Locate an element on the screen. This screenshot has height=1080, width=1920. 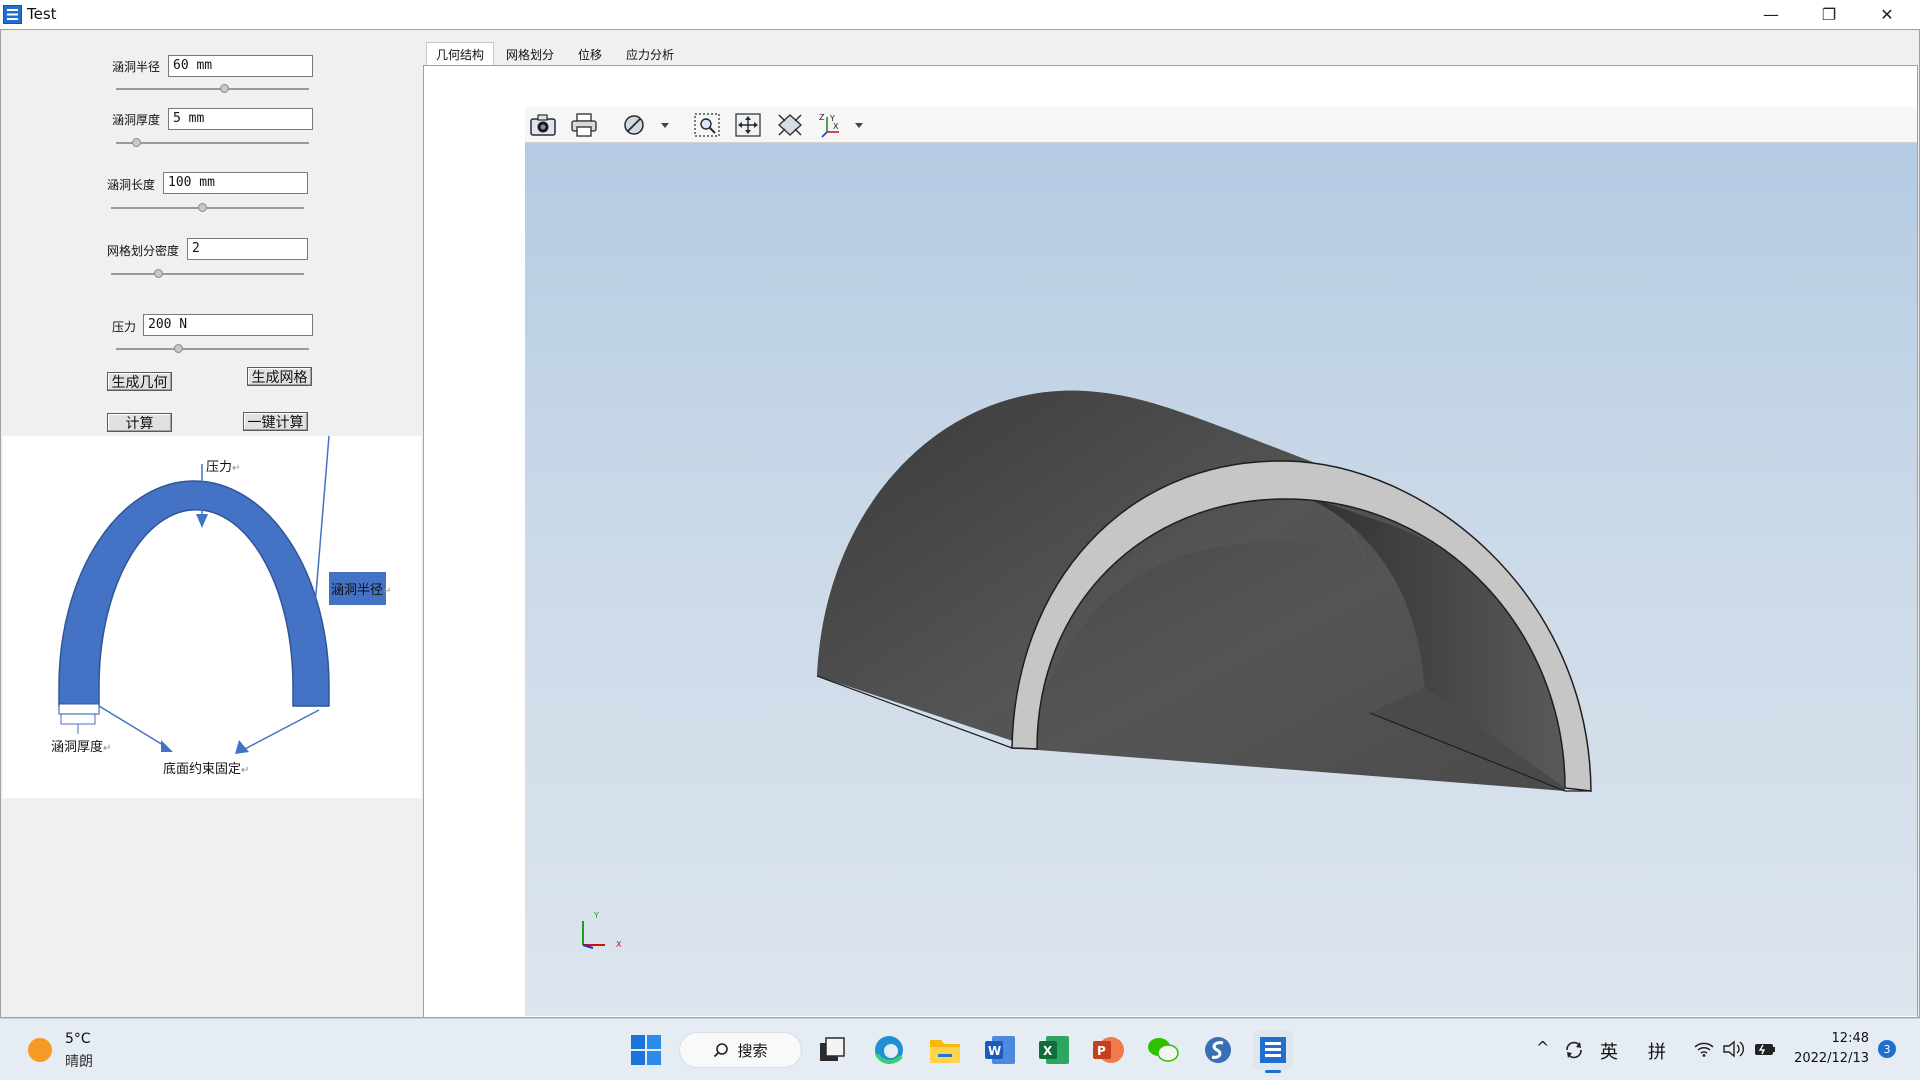
mesh-density-slider-thumb is located at coordinates (158, 273).